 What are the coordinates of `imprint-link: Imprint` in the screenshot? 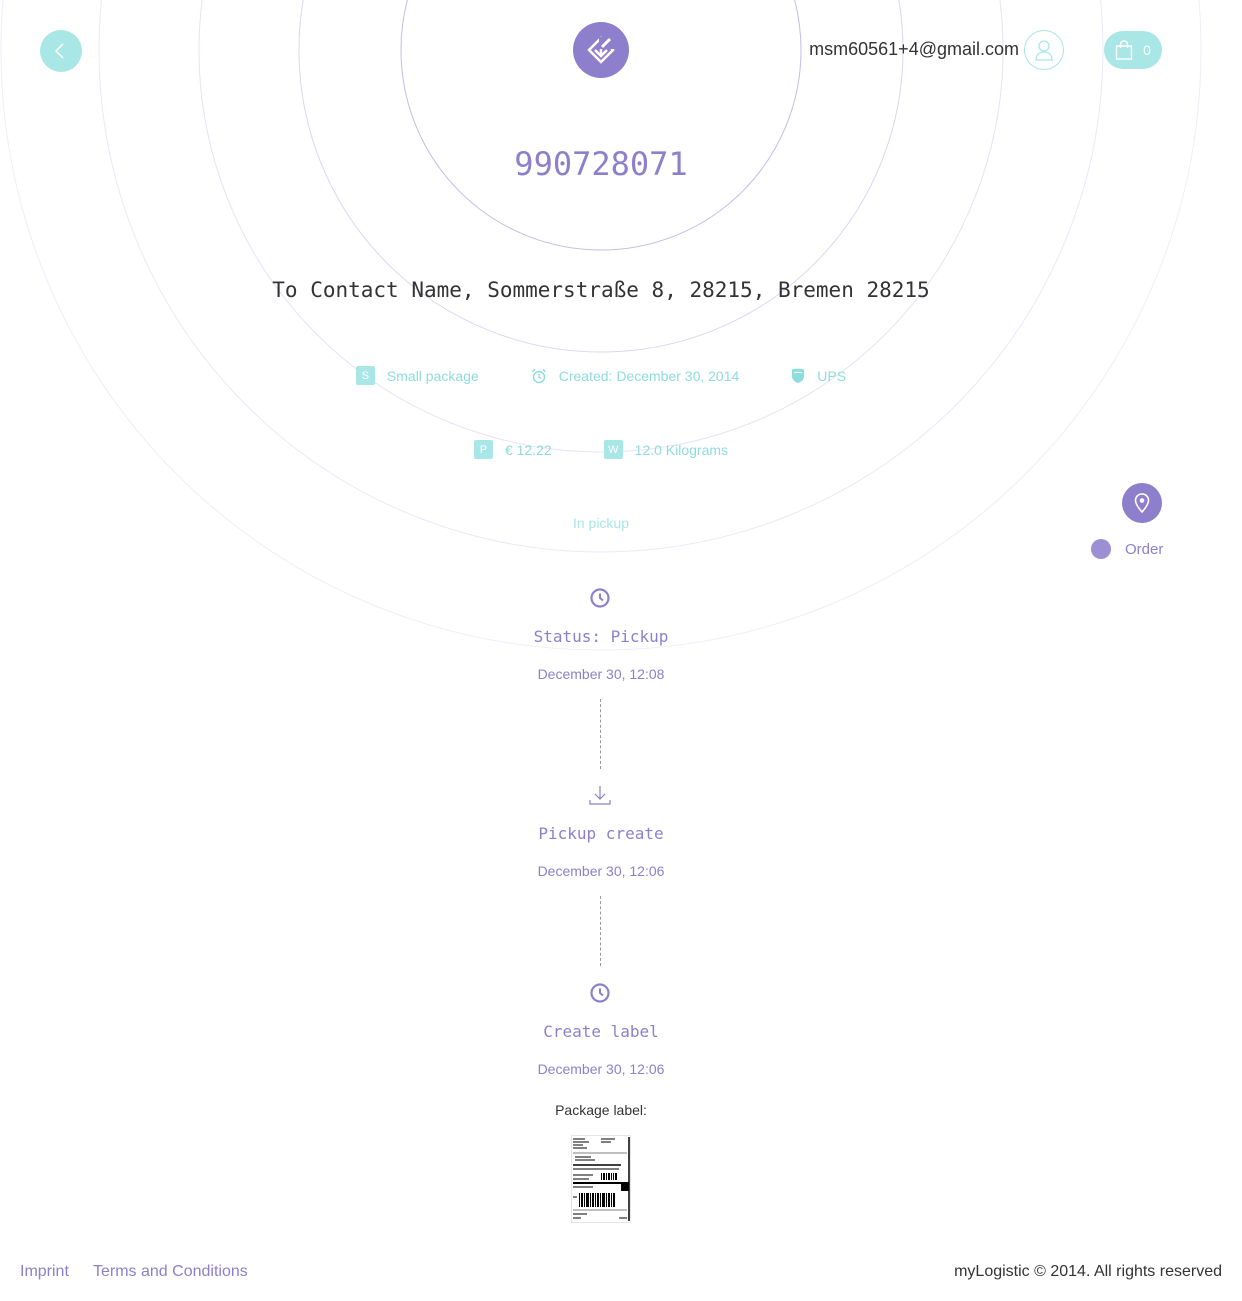 It's located at (44, 1272).